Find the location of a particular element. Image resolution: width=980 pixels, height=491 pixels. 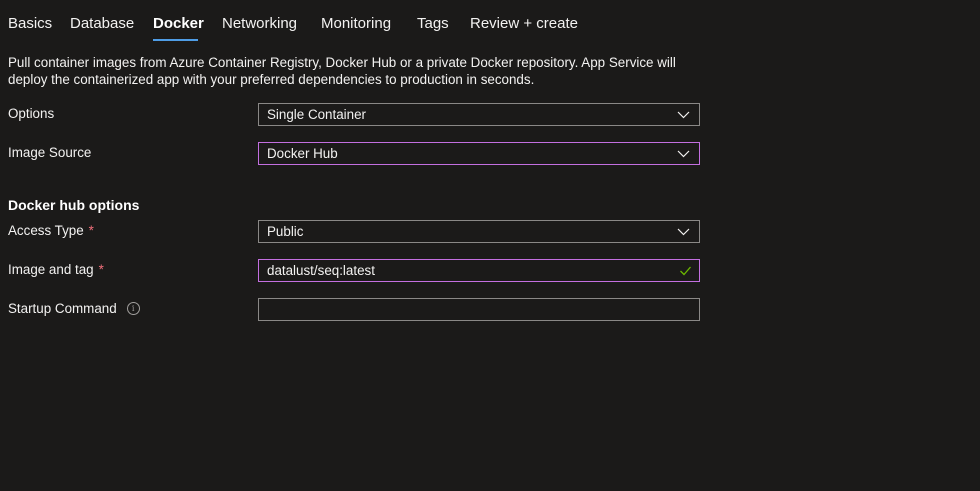

options-label: Options is located at coordinates (31, 113).